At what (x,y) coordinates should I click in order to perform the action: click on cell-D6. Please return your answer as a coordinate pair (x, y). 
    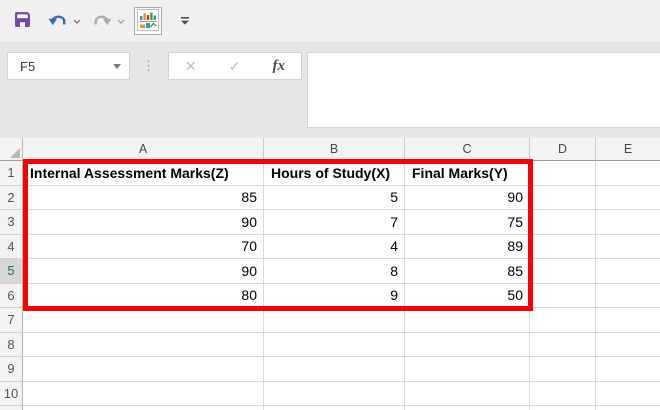
    Looking at the image, I should click on (563, 295).